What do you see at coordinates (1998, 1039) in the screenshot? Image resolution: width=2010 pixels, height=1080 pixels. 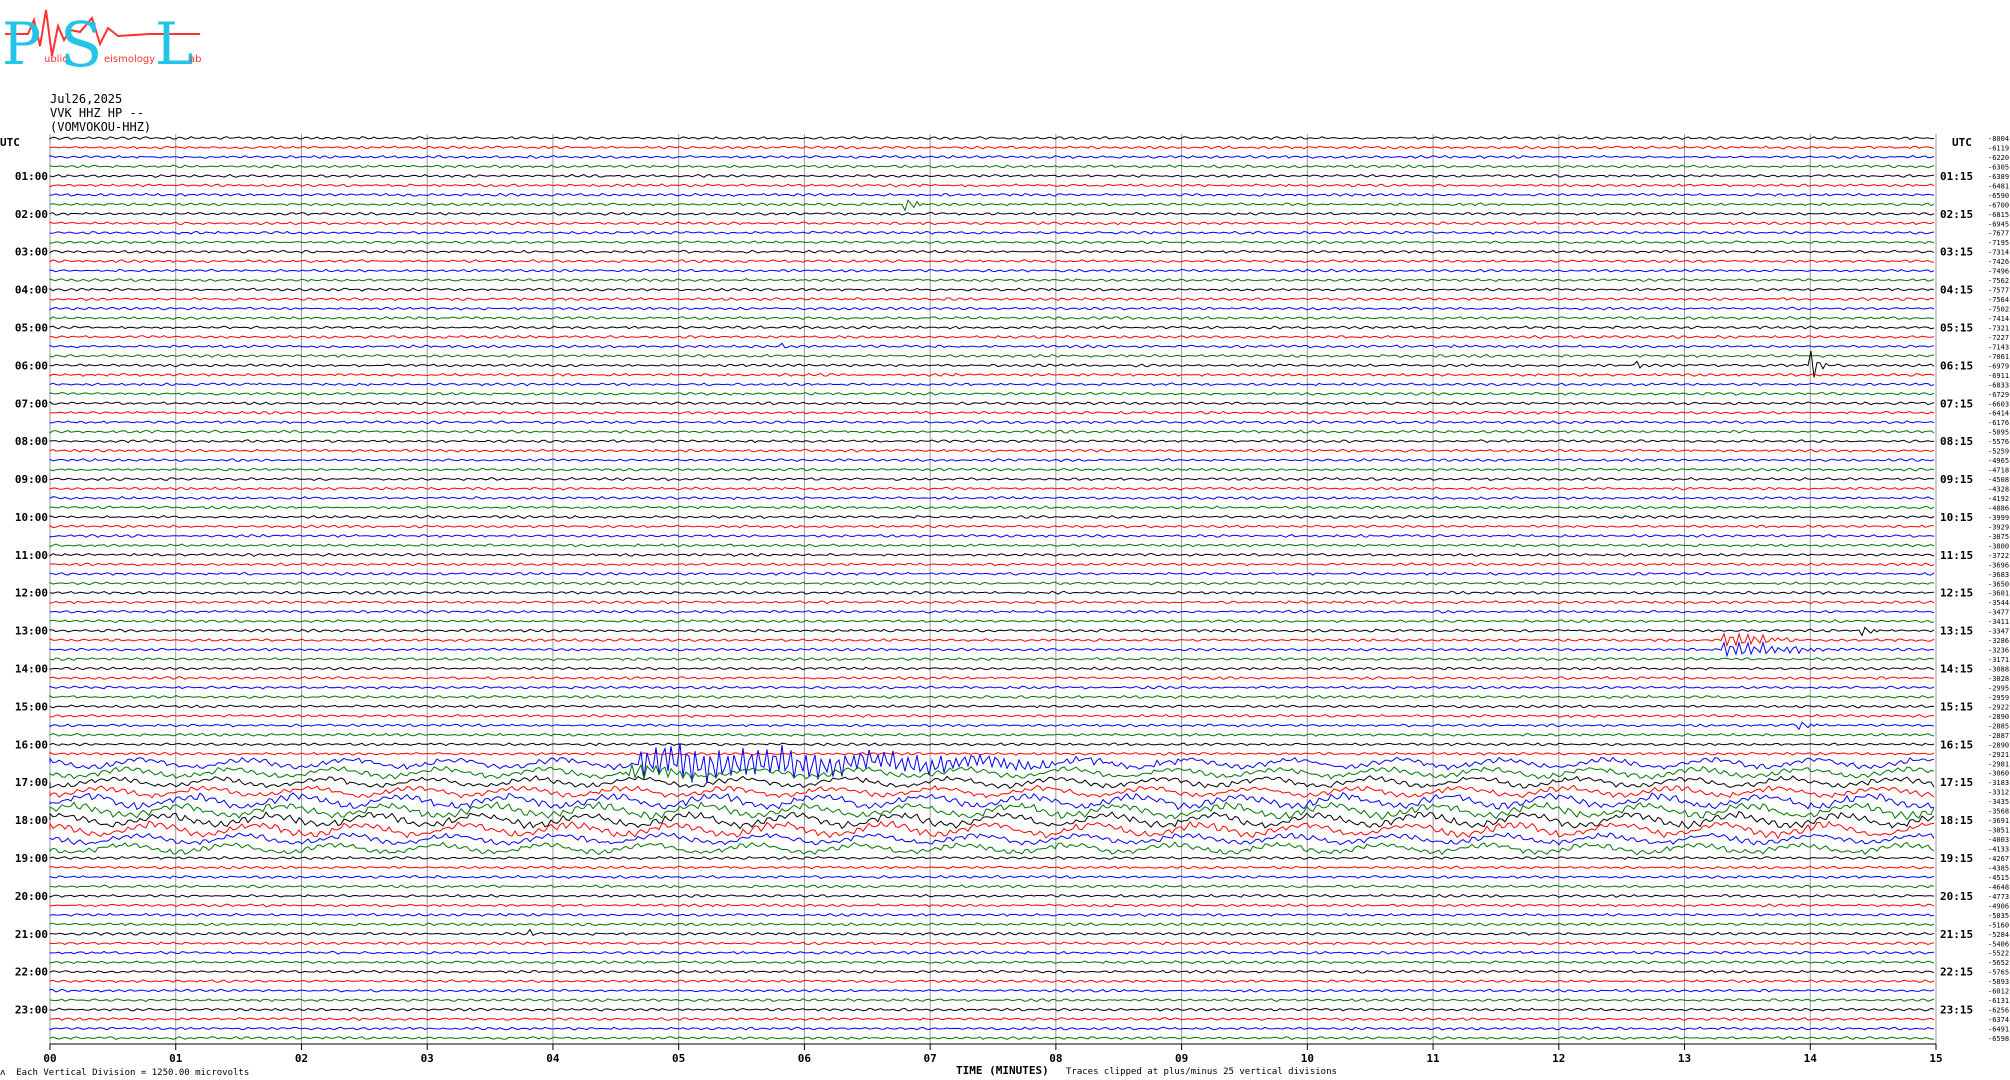 I see `trace-offset-label: -6598` at bounding box center [1998, 1039].